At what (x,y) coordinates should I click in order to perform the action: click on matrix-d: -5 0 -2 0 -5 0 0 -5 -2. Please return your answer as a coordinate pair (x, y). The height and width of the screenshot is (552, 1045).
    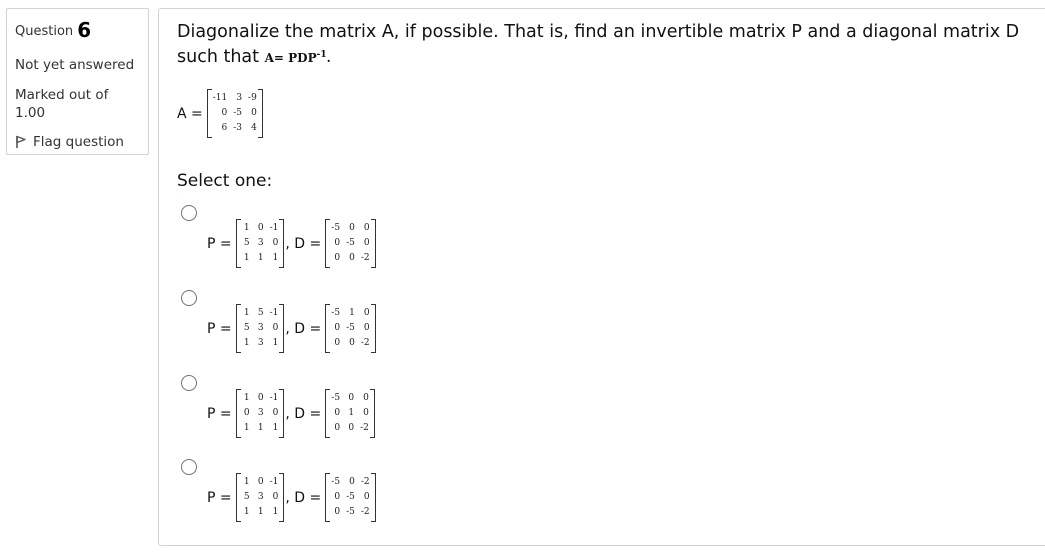
    Looking at the image, I should click on (350, 497).